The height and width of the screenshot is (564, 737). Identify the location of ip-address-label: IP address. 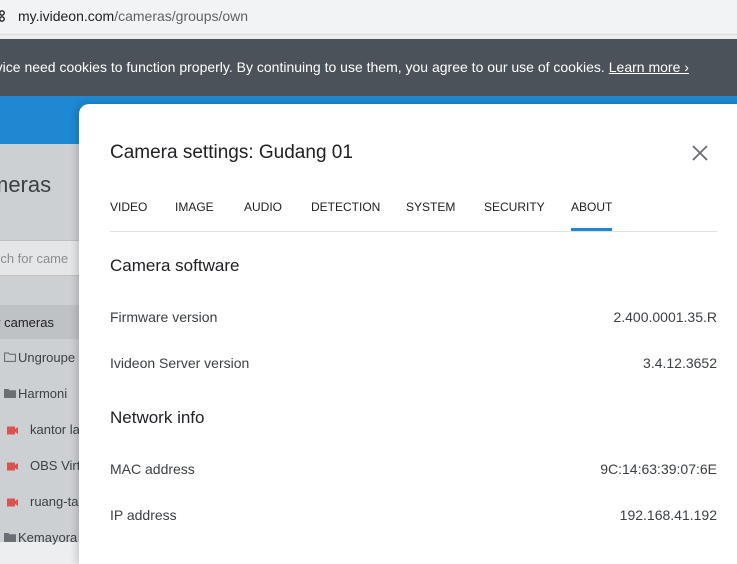
(143, 515).